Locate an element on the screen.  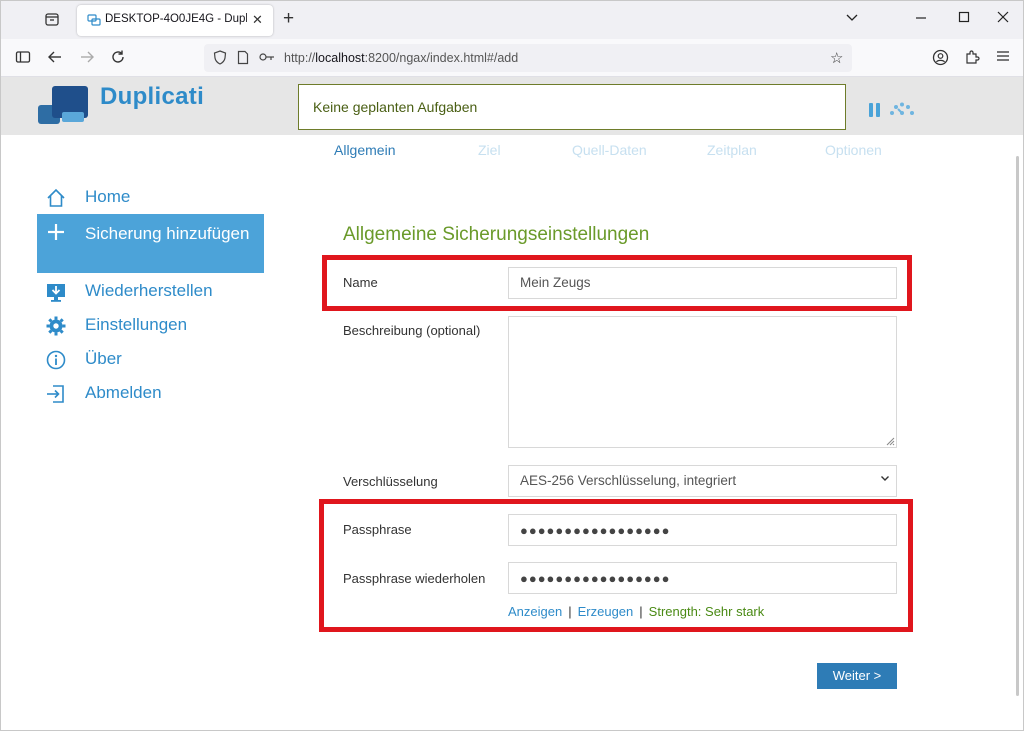
status-box: Keine geplanten Aufgaben is located at coordinates (572, 107).